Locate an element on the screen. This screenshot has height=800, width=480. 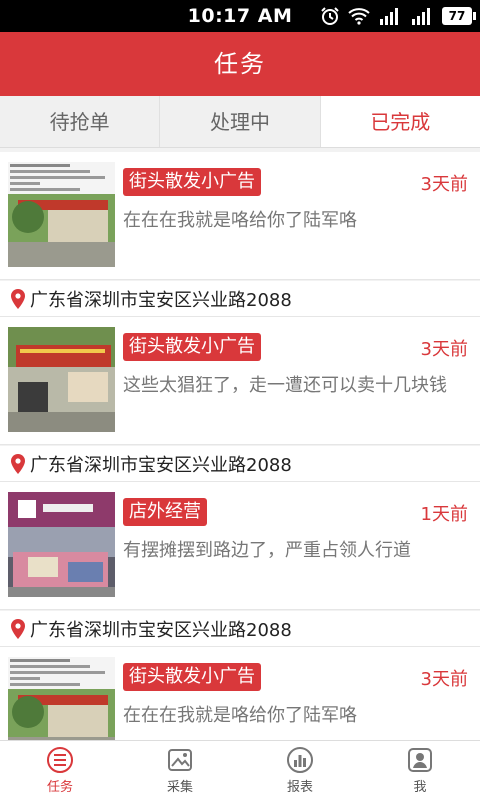
bottom-nav: 任务 采集 报表 我 is located at coordinates (240, 770).